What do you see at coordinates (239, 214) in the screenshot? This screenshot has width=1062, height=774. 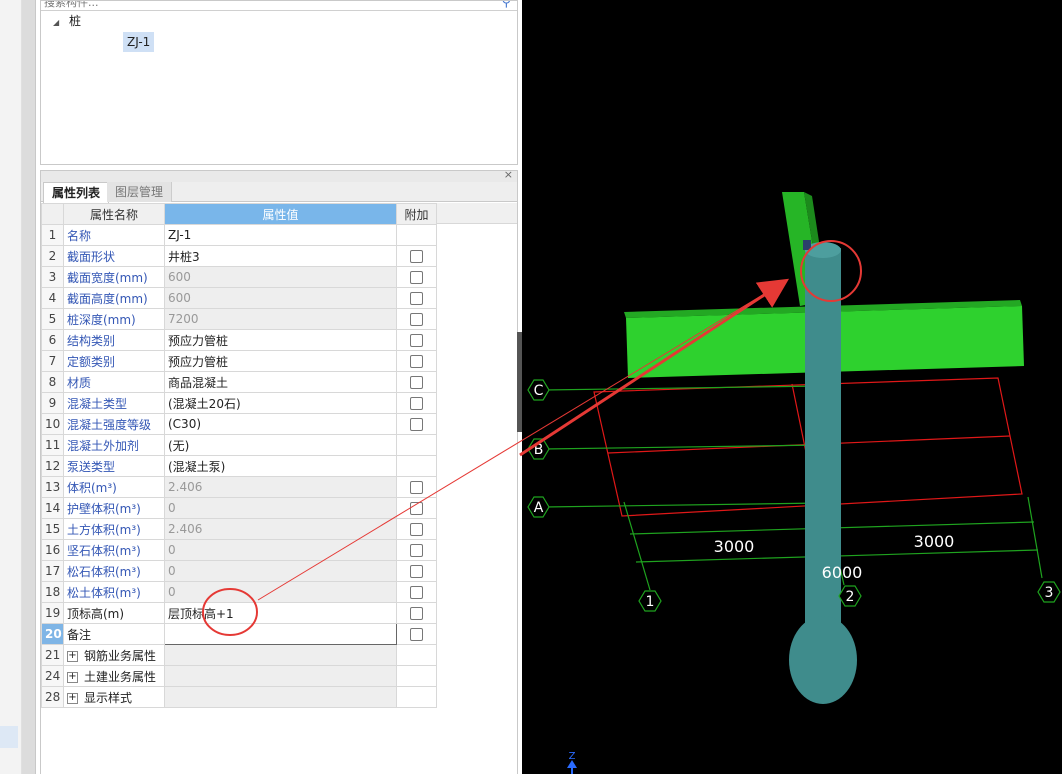 I see `table-header-row: 属性名称 属性值 附加` at bounding box center [239, 214].